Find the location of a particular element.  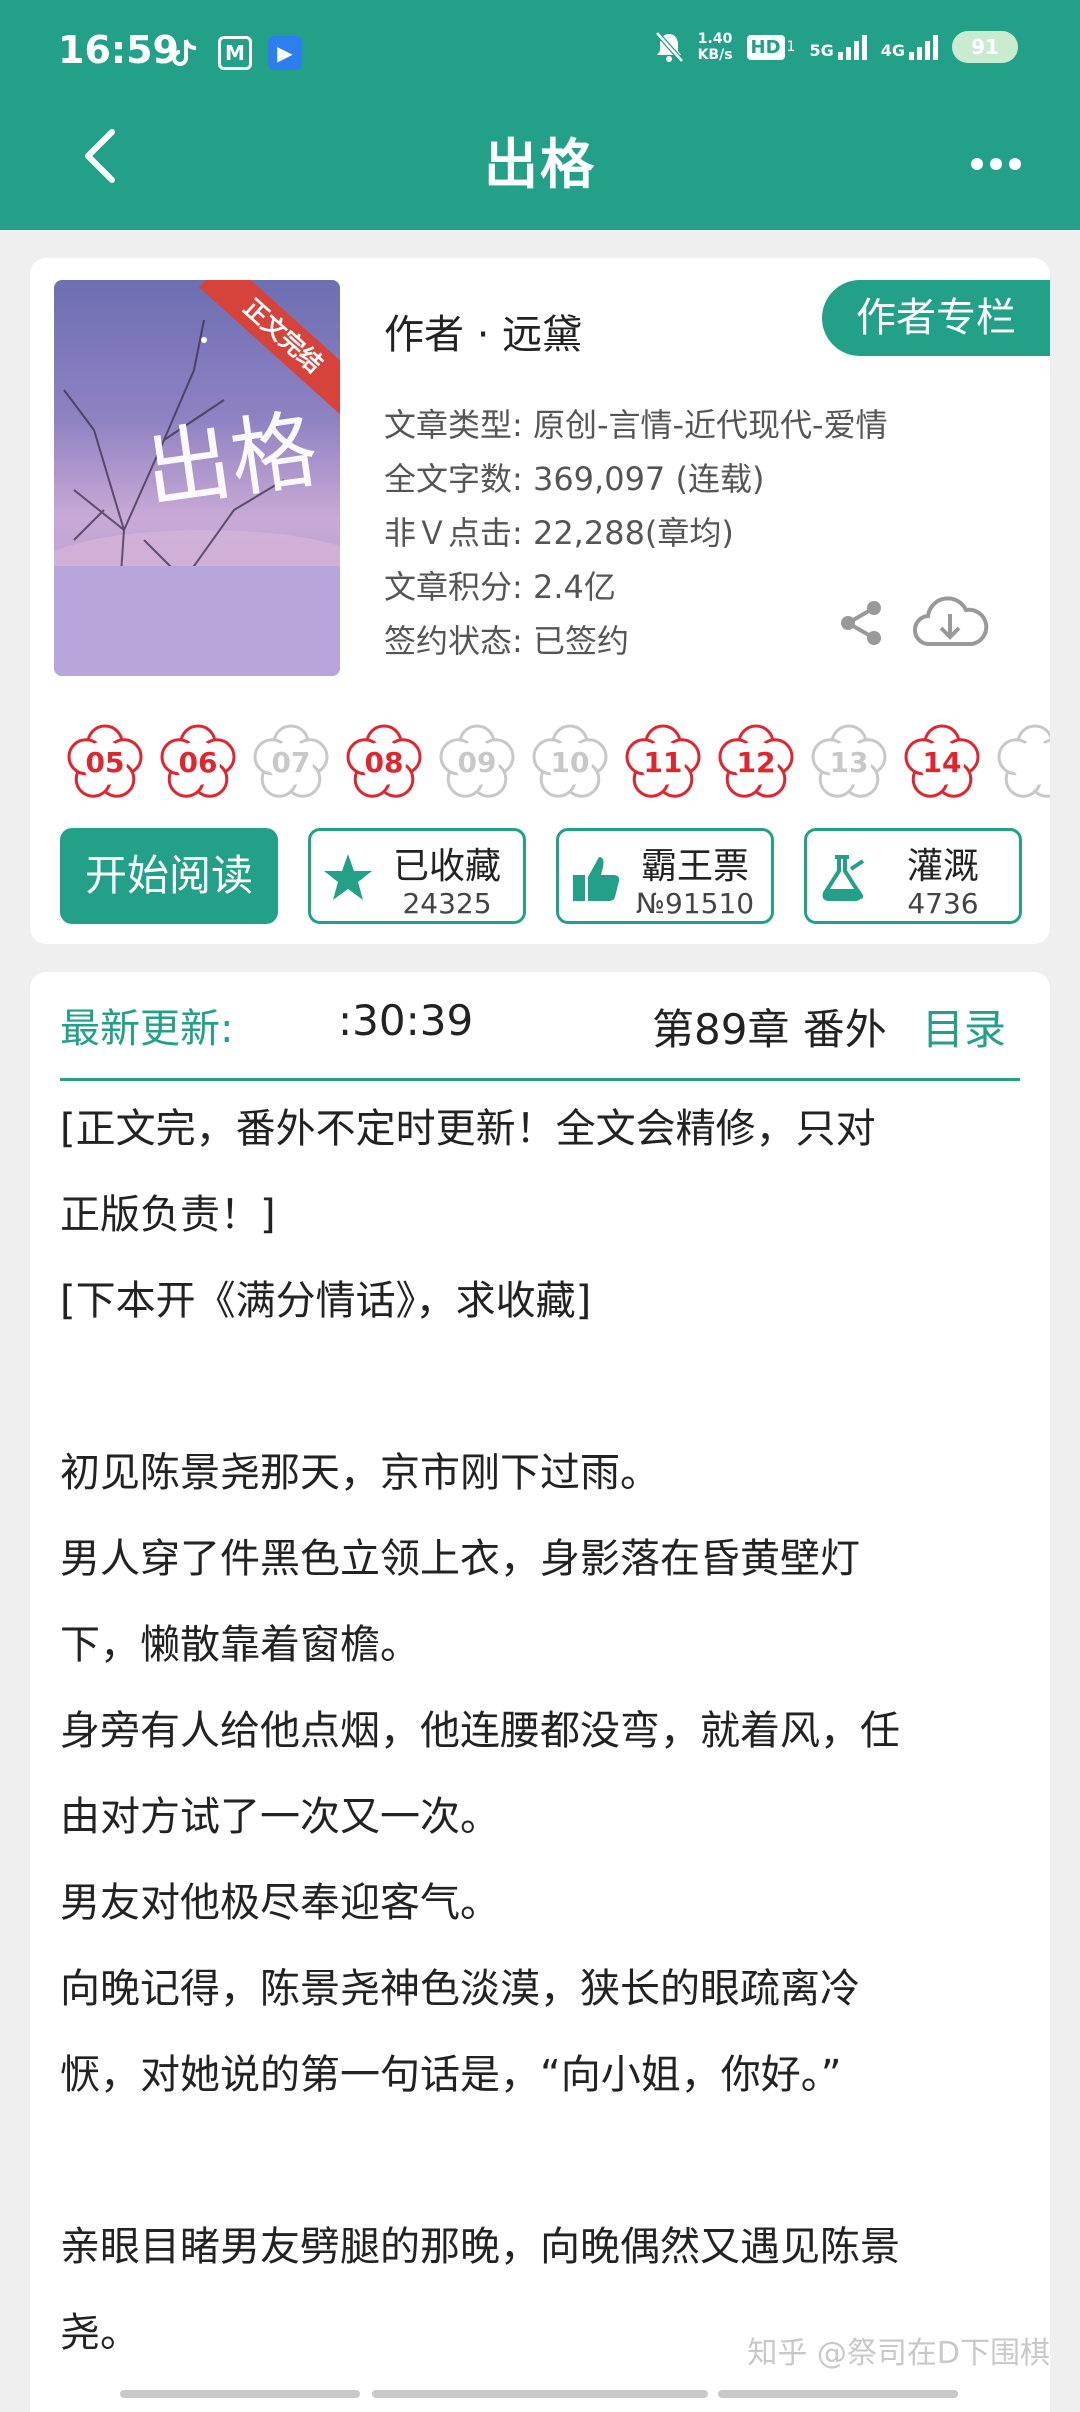

start-reading-button: 开始阅读 is located at coordinates (169, 876).